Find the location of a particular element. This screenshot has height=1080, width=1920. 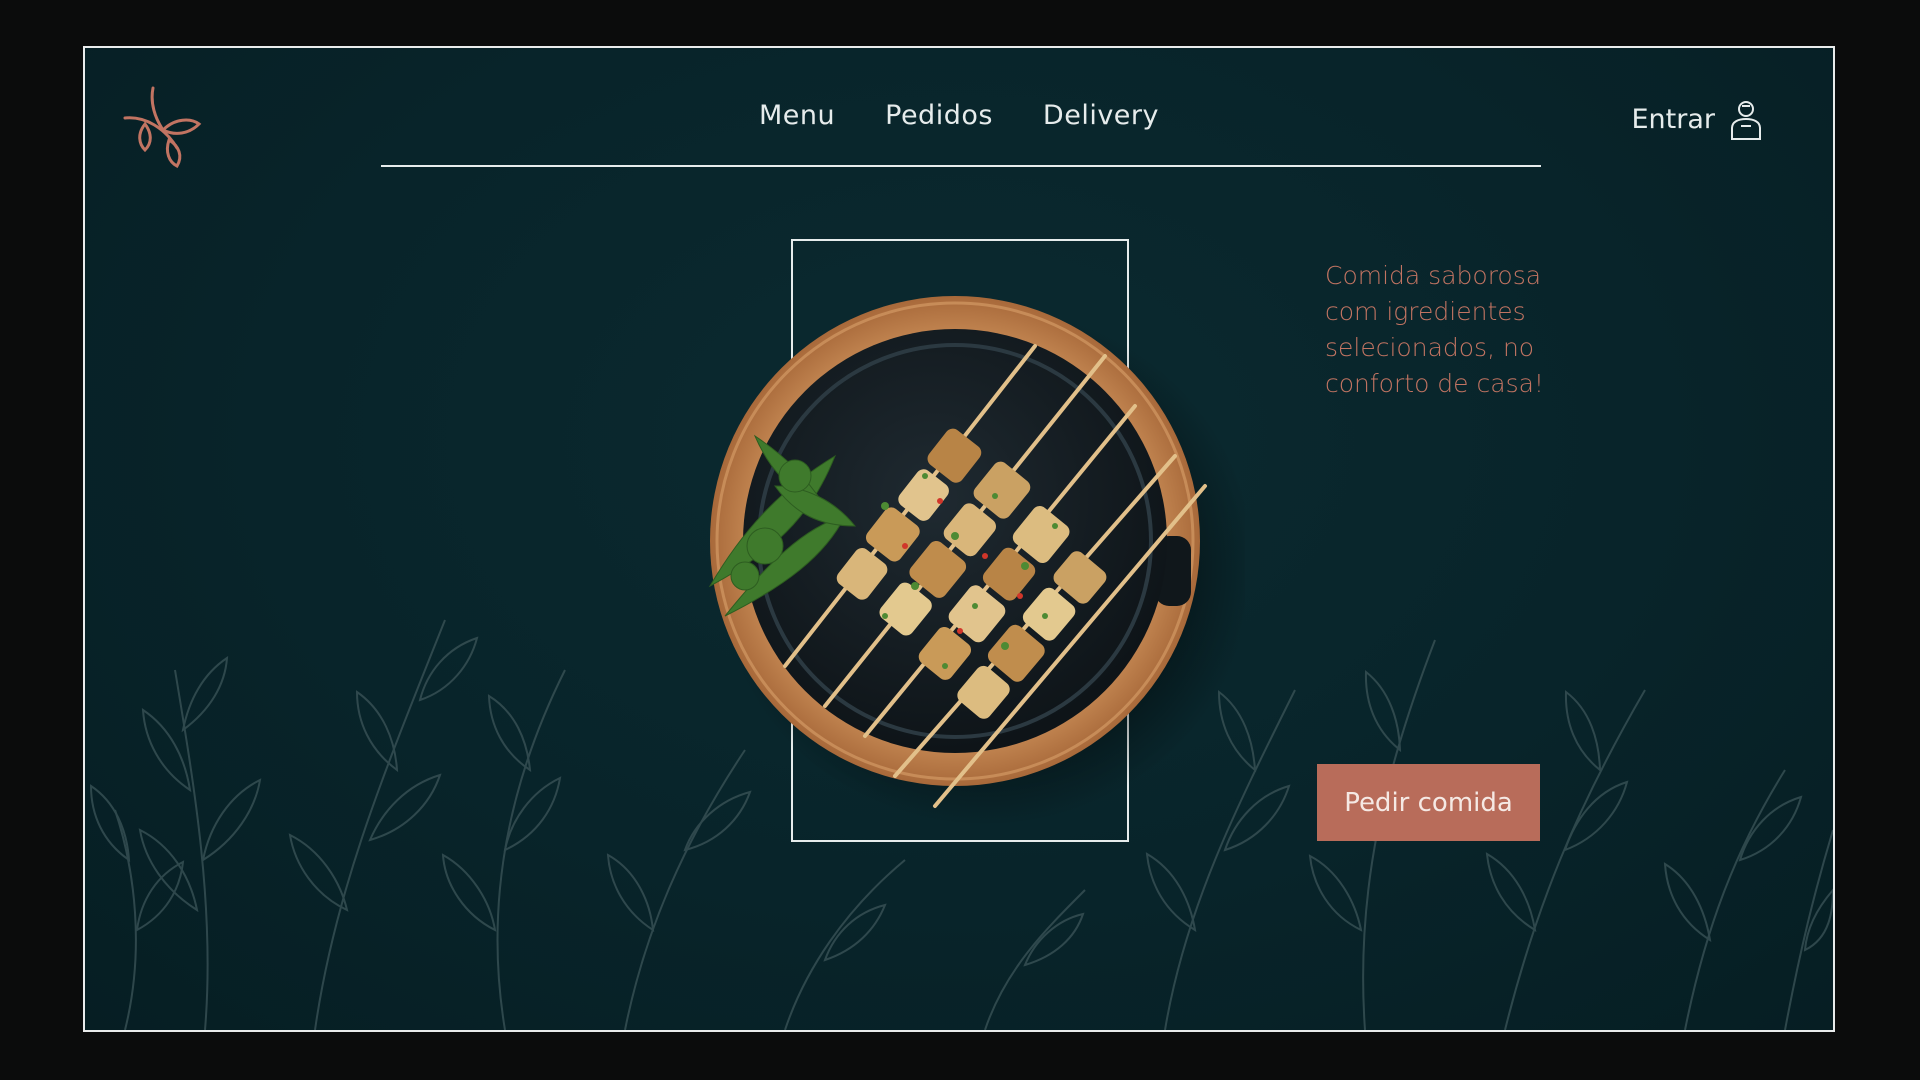

nav-menu-link: Menu is located at coordinates (797, 115).